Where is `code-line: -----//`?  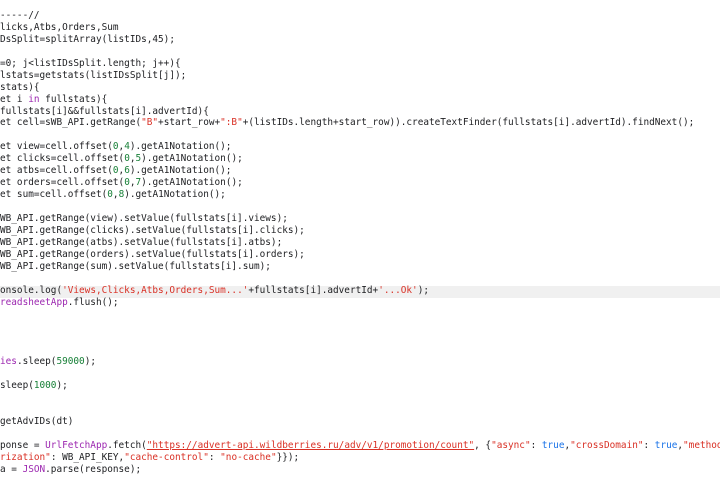
code-line: -----// is located at coordinates (360, 16).